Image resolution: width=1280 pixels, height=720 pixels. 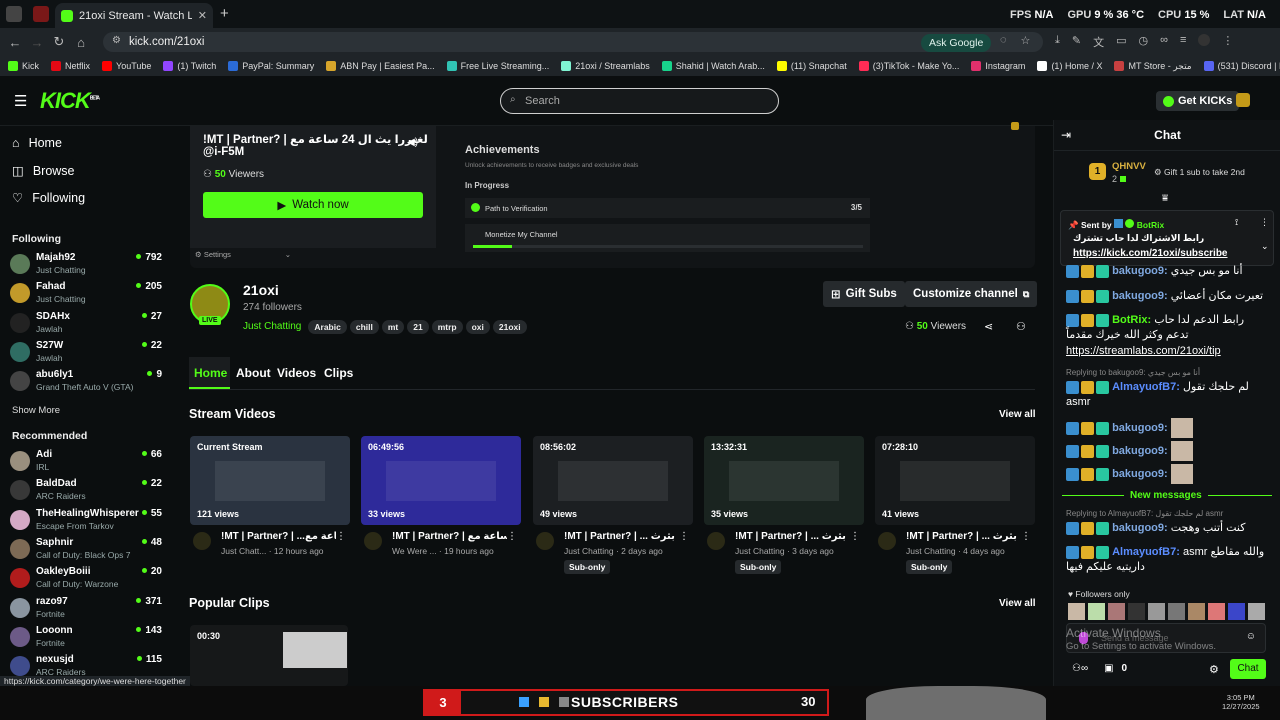 I want to click on video-thumbnail: 06:49:56 33 views, so click(x=441, y=480).